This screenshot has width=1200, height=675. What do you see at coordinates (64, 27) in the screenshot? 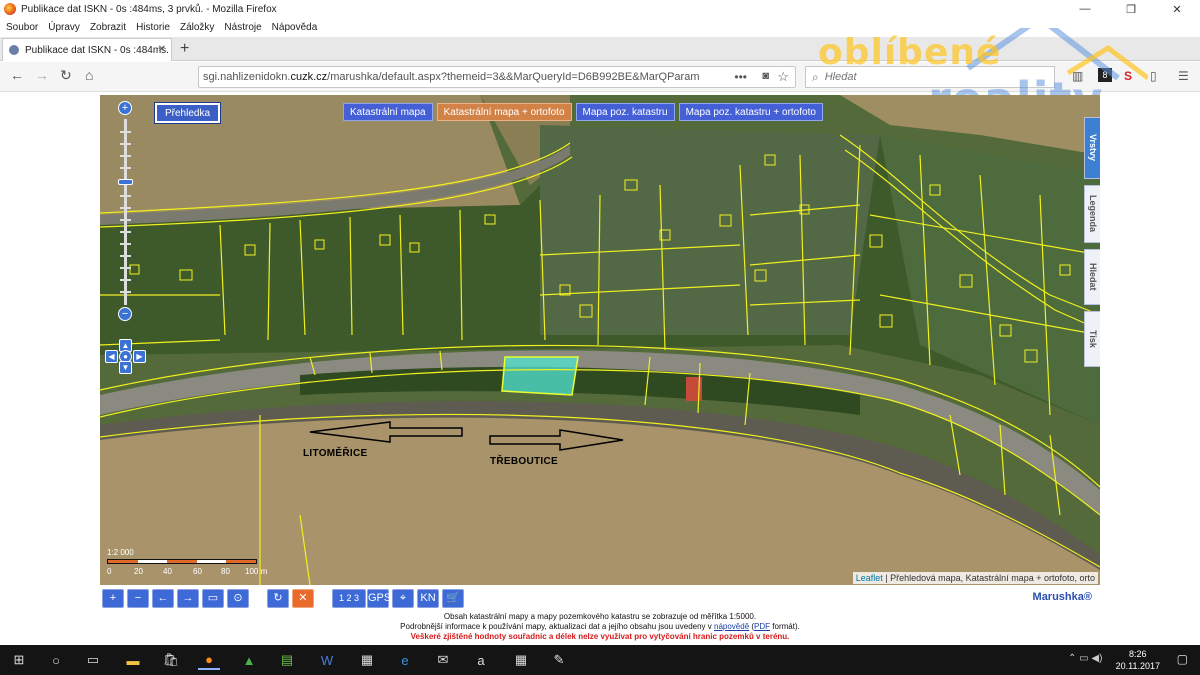
I see `menu-upravy: Úpravy` at bounding box center [64, 27].